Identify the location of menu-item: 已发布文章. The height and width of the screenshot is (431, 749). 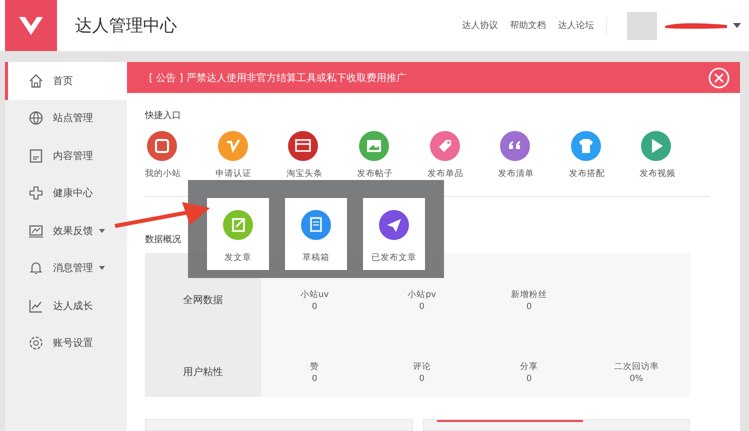
(394, 234).